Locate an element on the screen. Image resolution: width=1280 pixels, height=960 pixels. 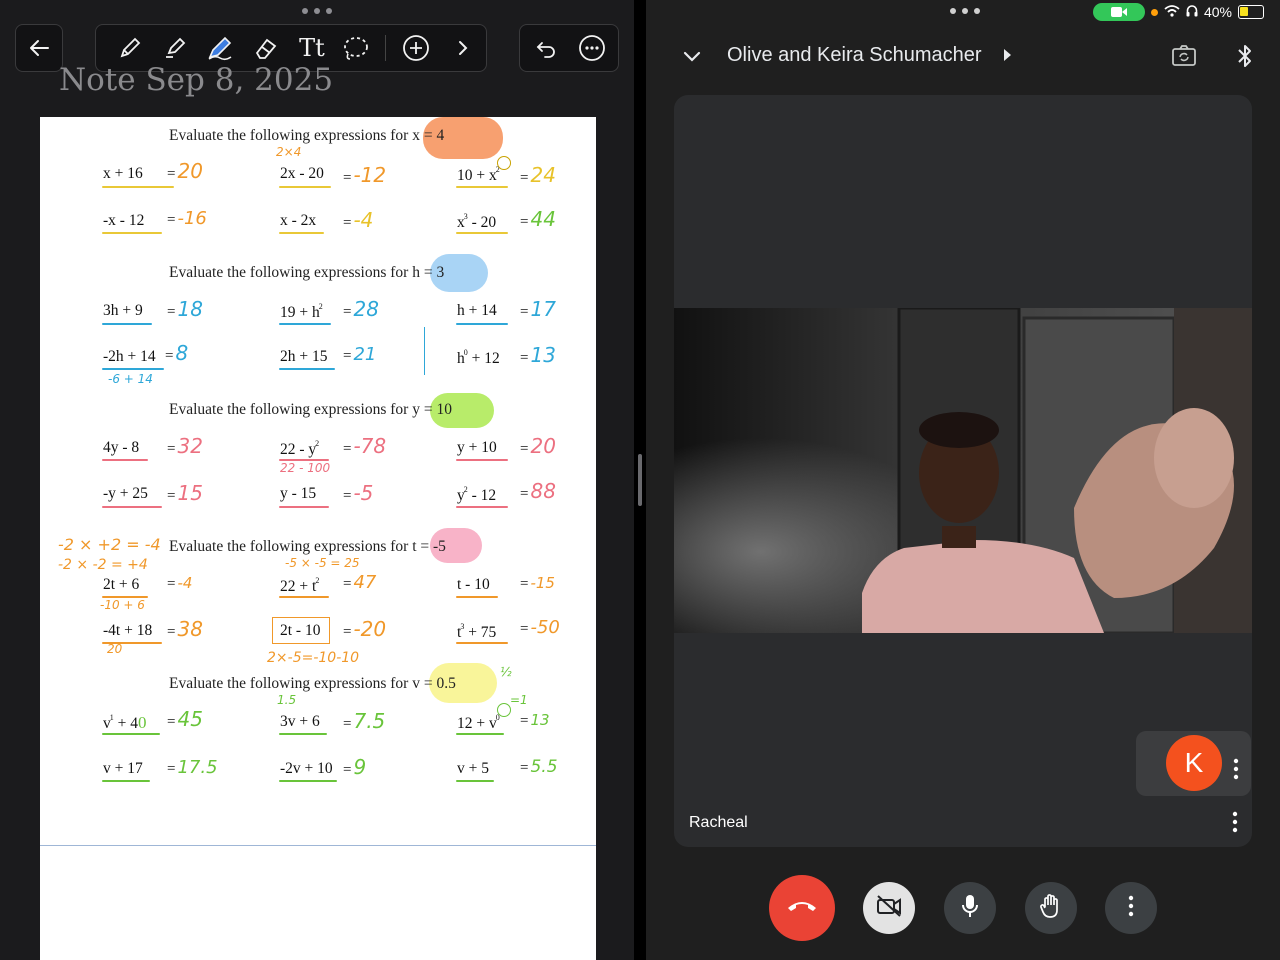
expression: v1 + 40 is located at coordinates (125, 722).